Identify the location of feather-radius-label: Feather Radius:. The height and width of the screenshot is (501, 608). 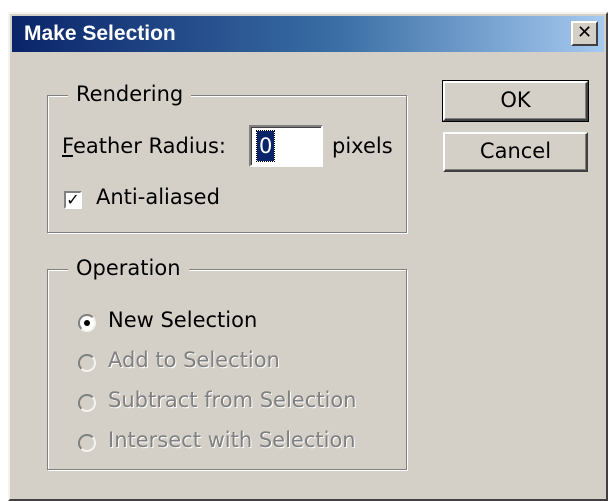
(144, 146).